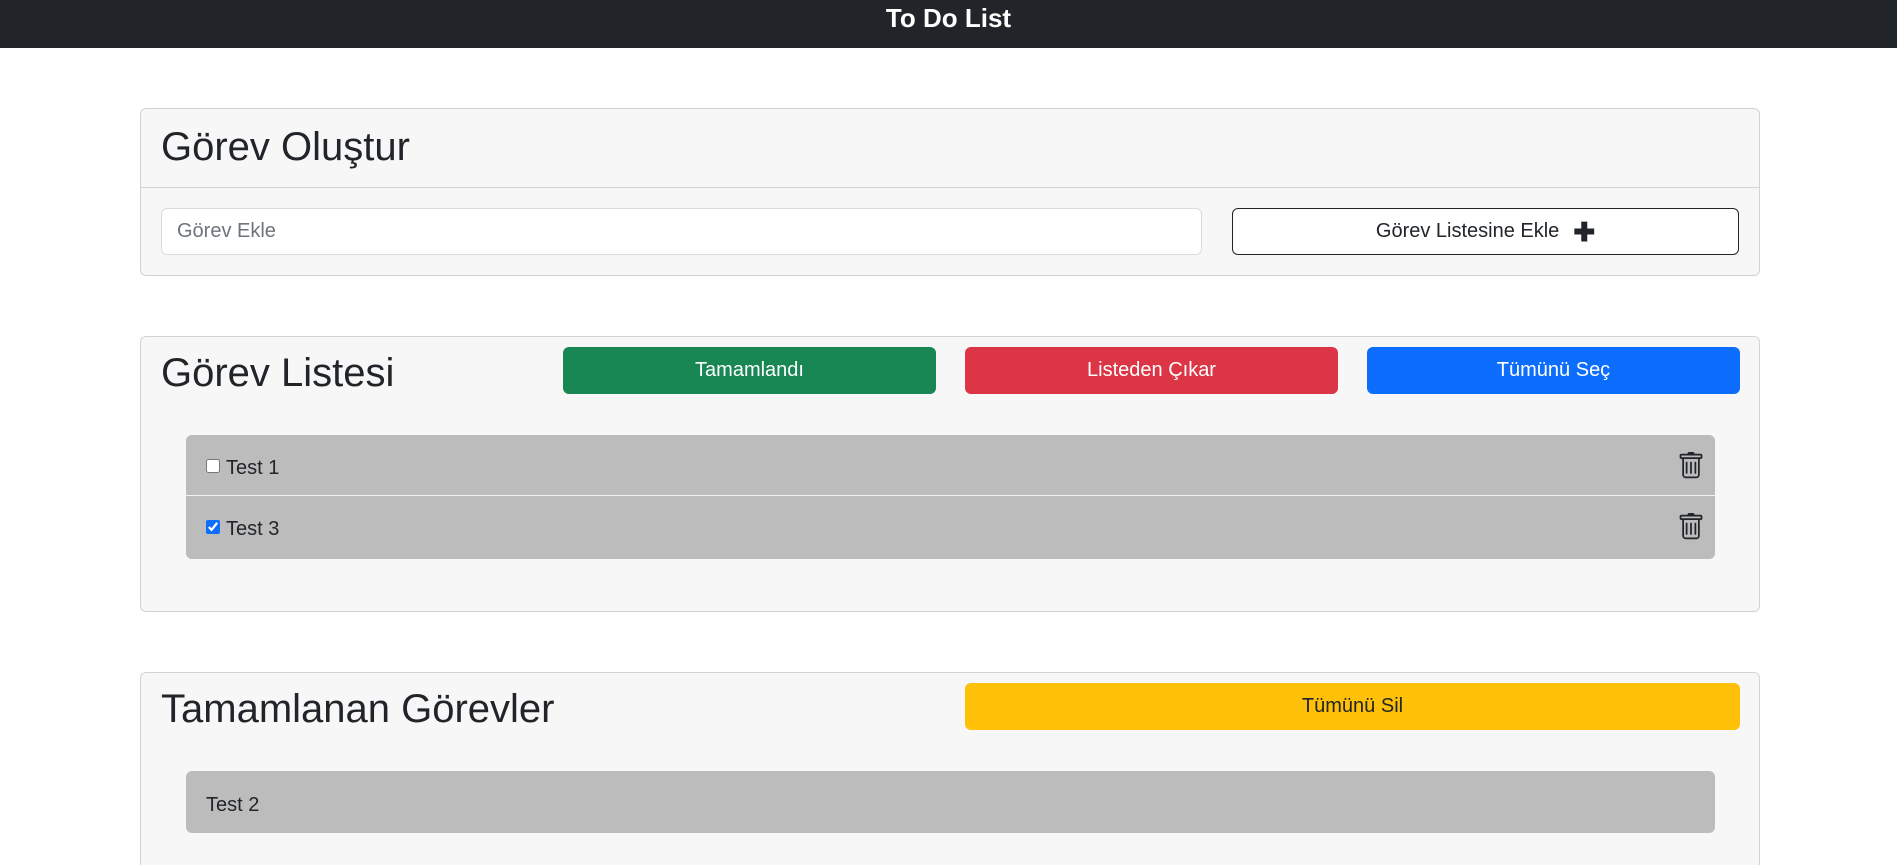  Describe the element at coordinates (681, 231) in the screenshot. I see `task-input` at that location.